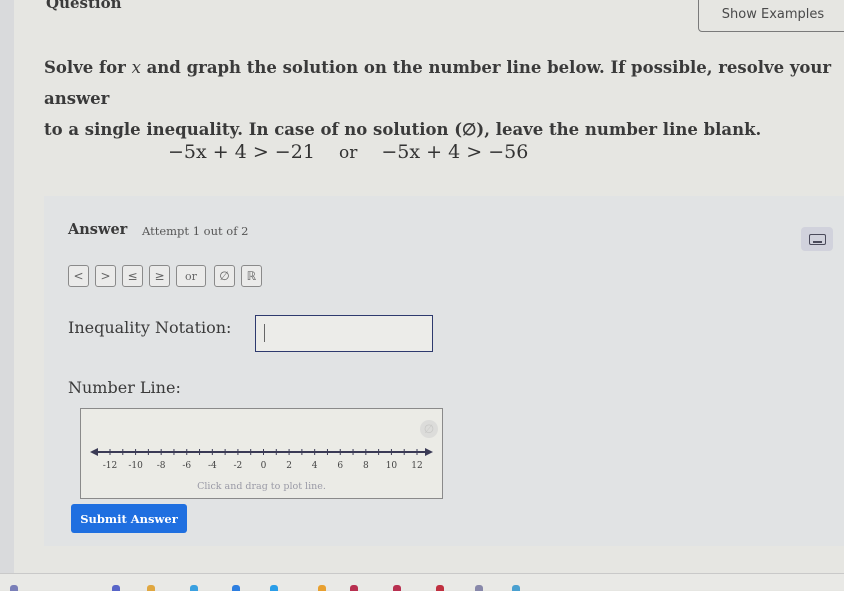  I want to click on inequality-right: −5x + 4 > −56, so click(455, 152).